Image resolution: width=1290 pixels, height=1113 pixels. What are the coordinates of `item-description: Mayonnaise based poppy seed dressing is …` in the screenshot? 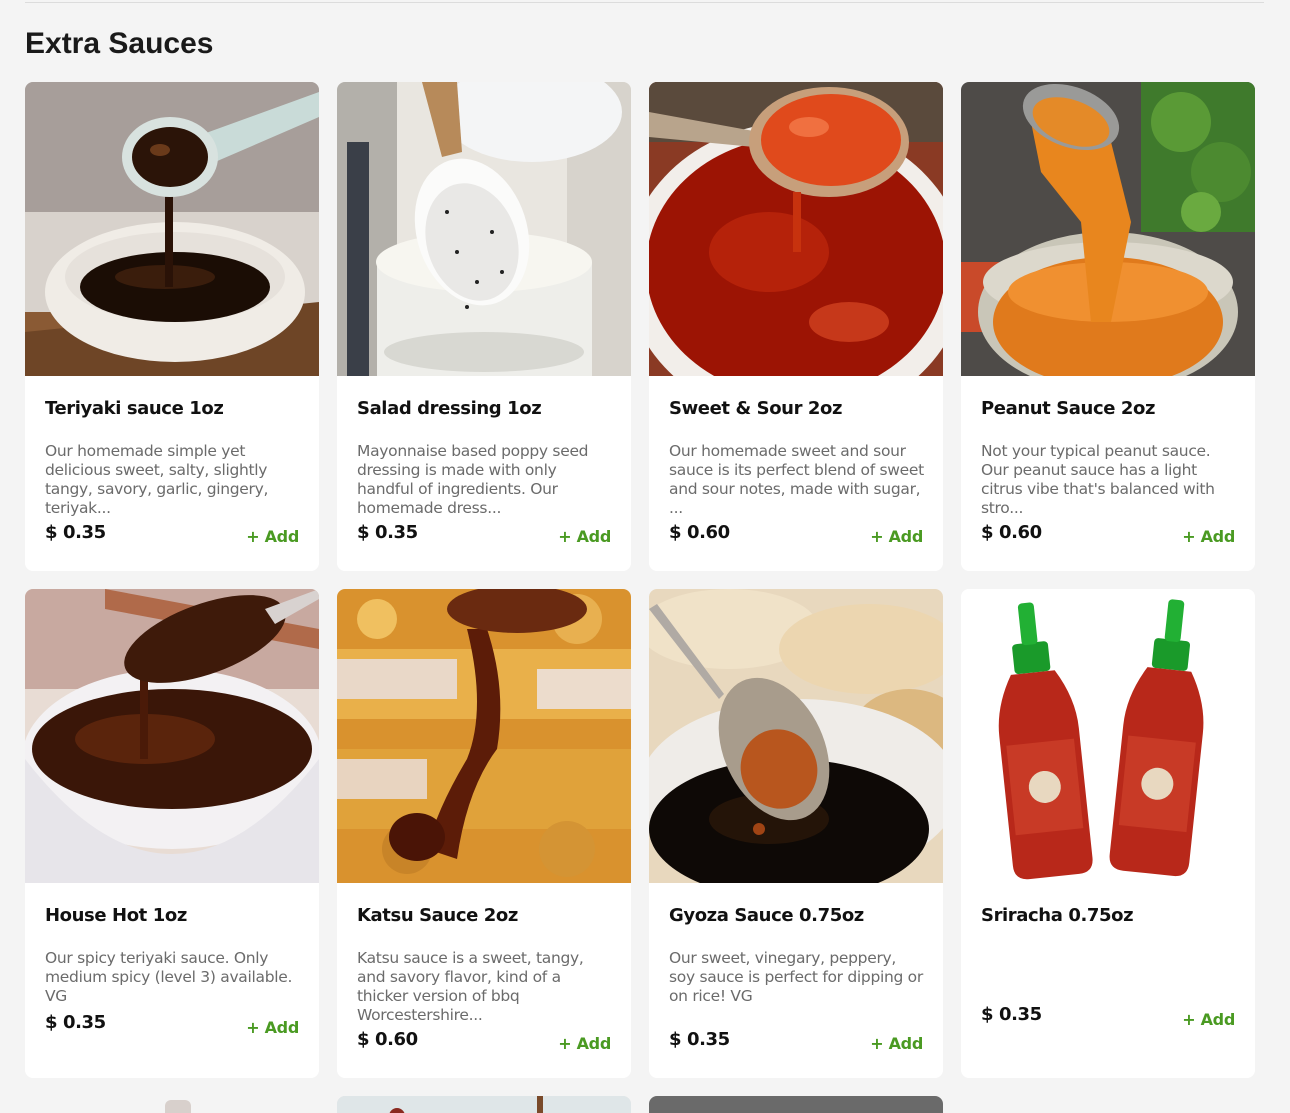 It's located at (473, 479).